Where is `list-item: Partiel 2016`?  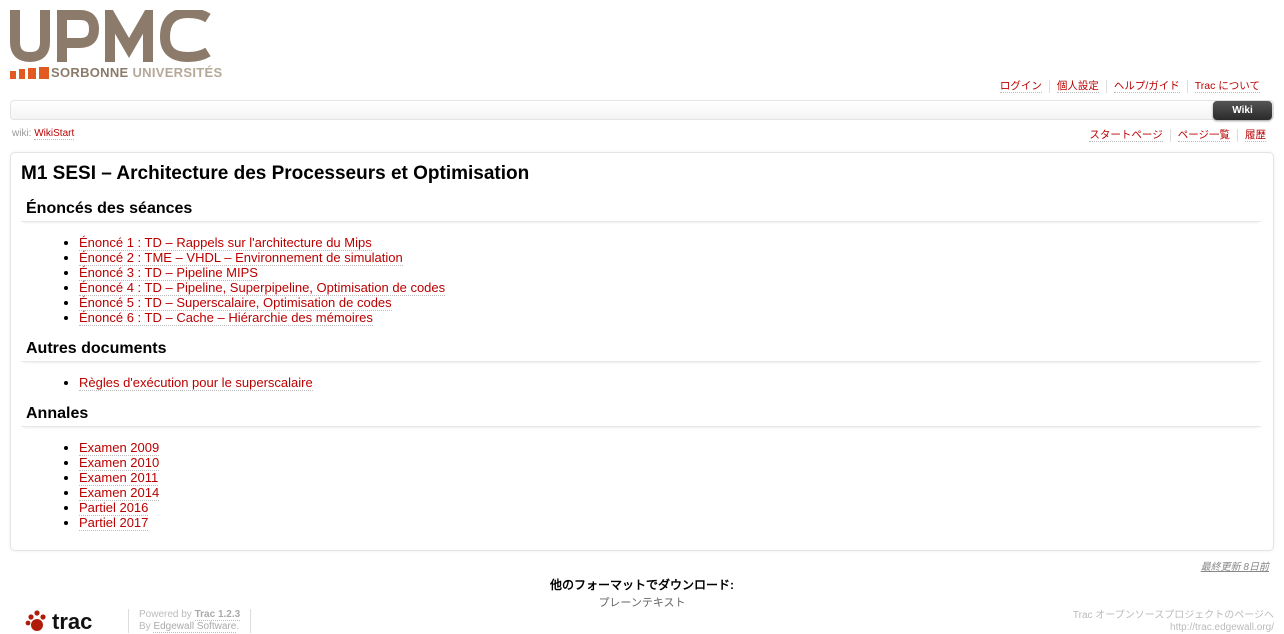 list-item: Partiel 2016 is located at coordinates (119, 508).